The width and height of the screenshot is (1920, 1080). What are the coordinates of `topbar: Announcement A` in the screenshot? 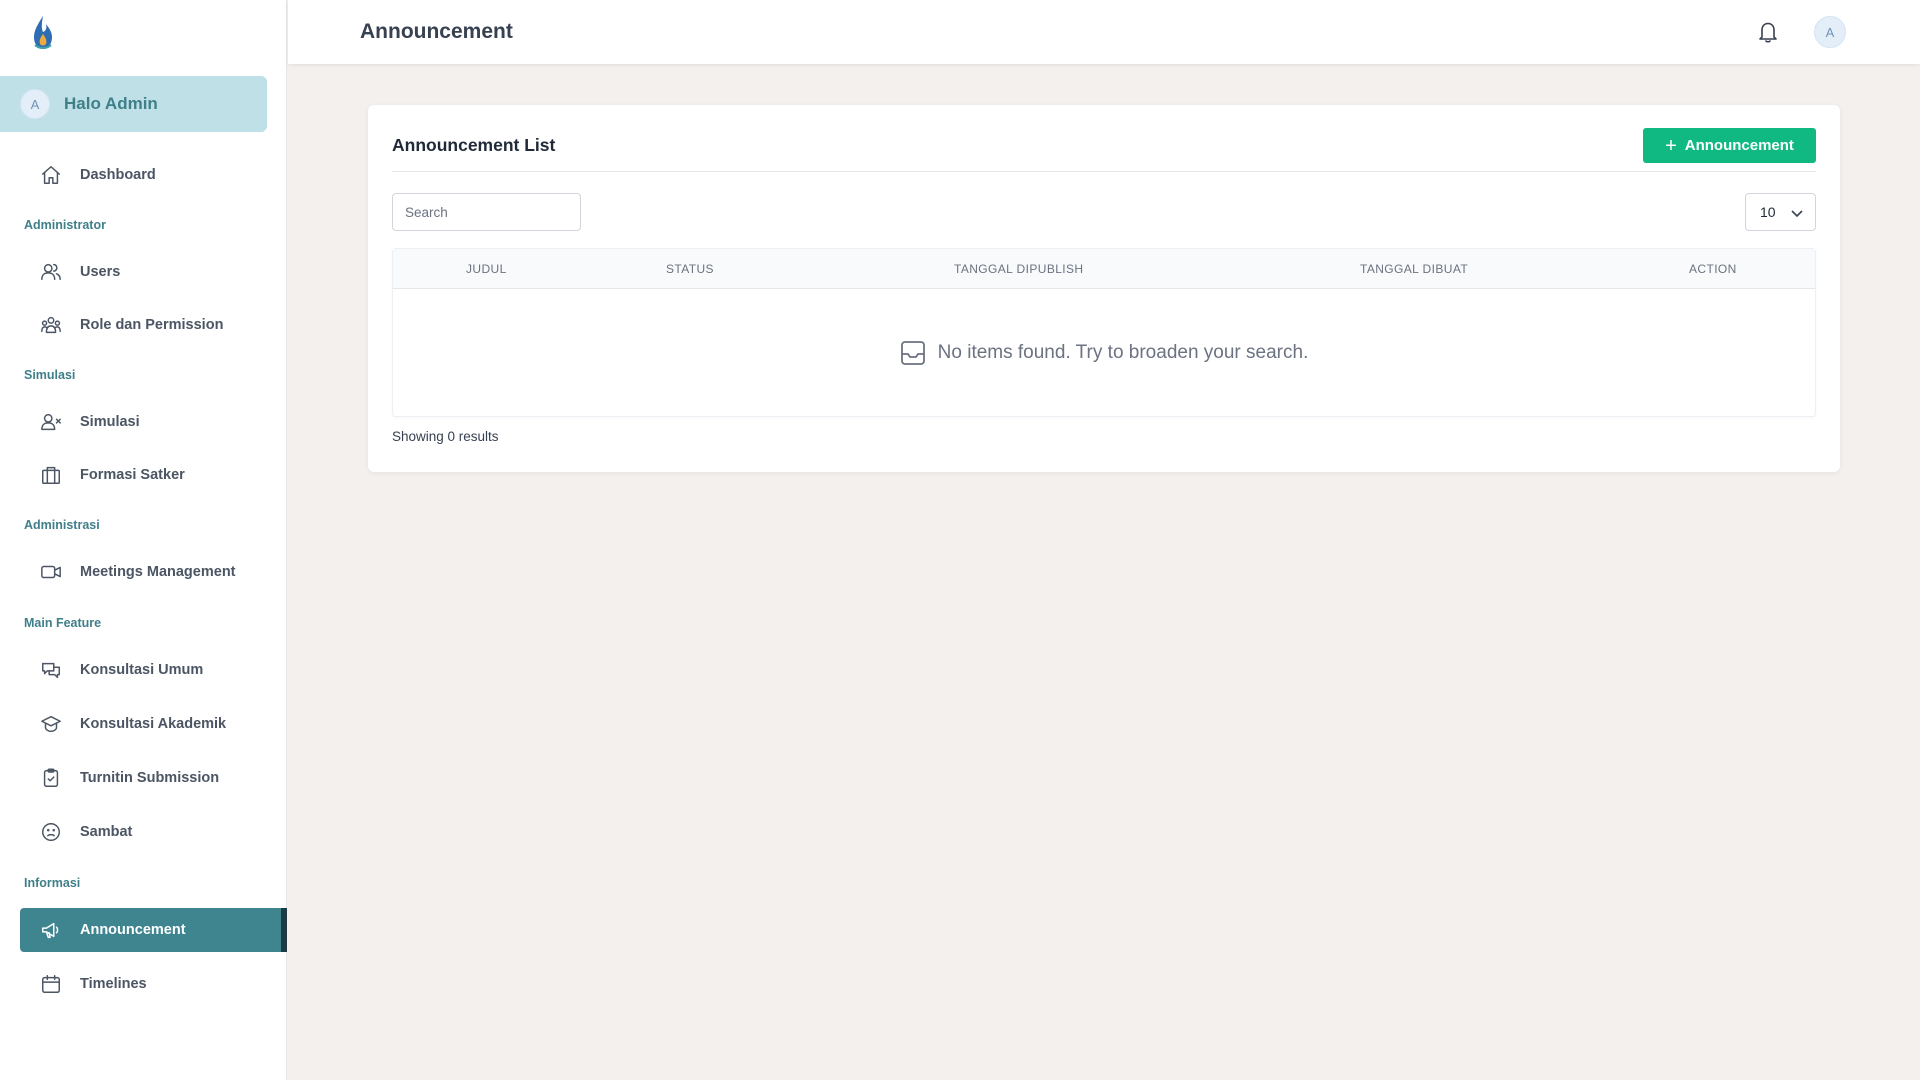 It's located at (1104, 32).